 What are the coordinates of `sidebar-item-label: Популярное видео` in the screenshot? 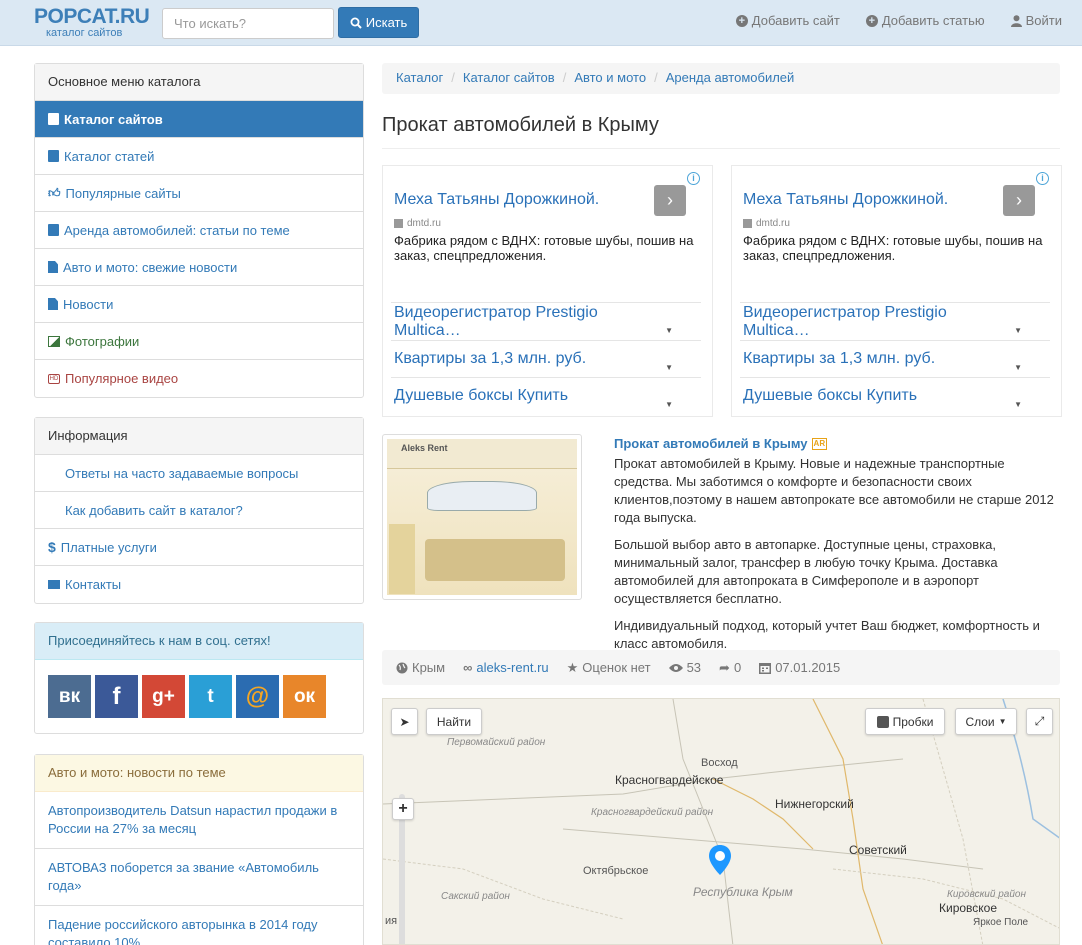 It's located at (122, 378).